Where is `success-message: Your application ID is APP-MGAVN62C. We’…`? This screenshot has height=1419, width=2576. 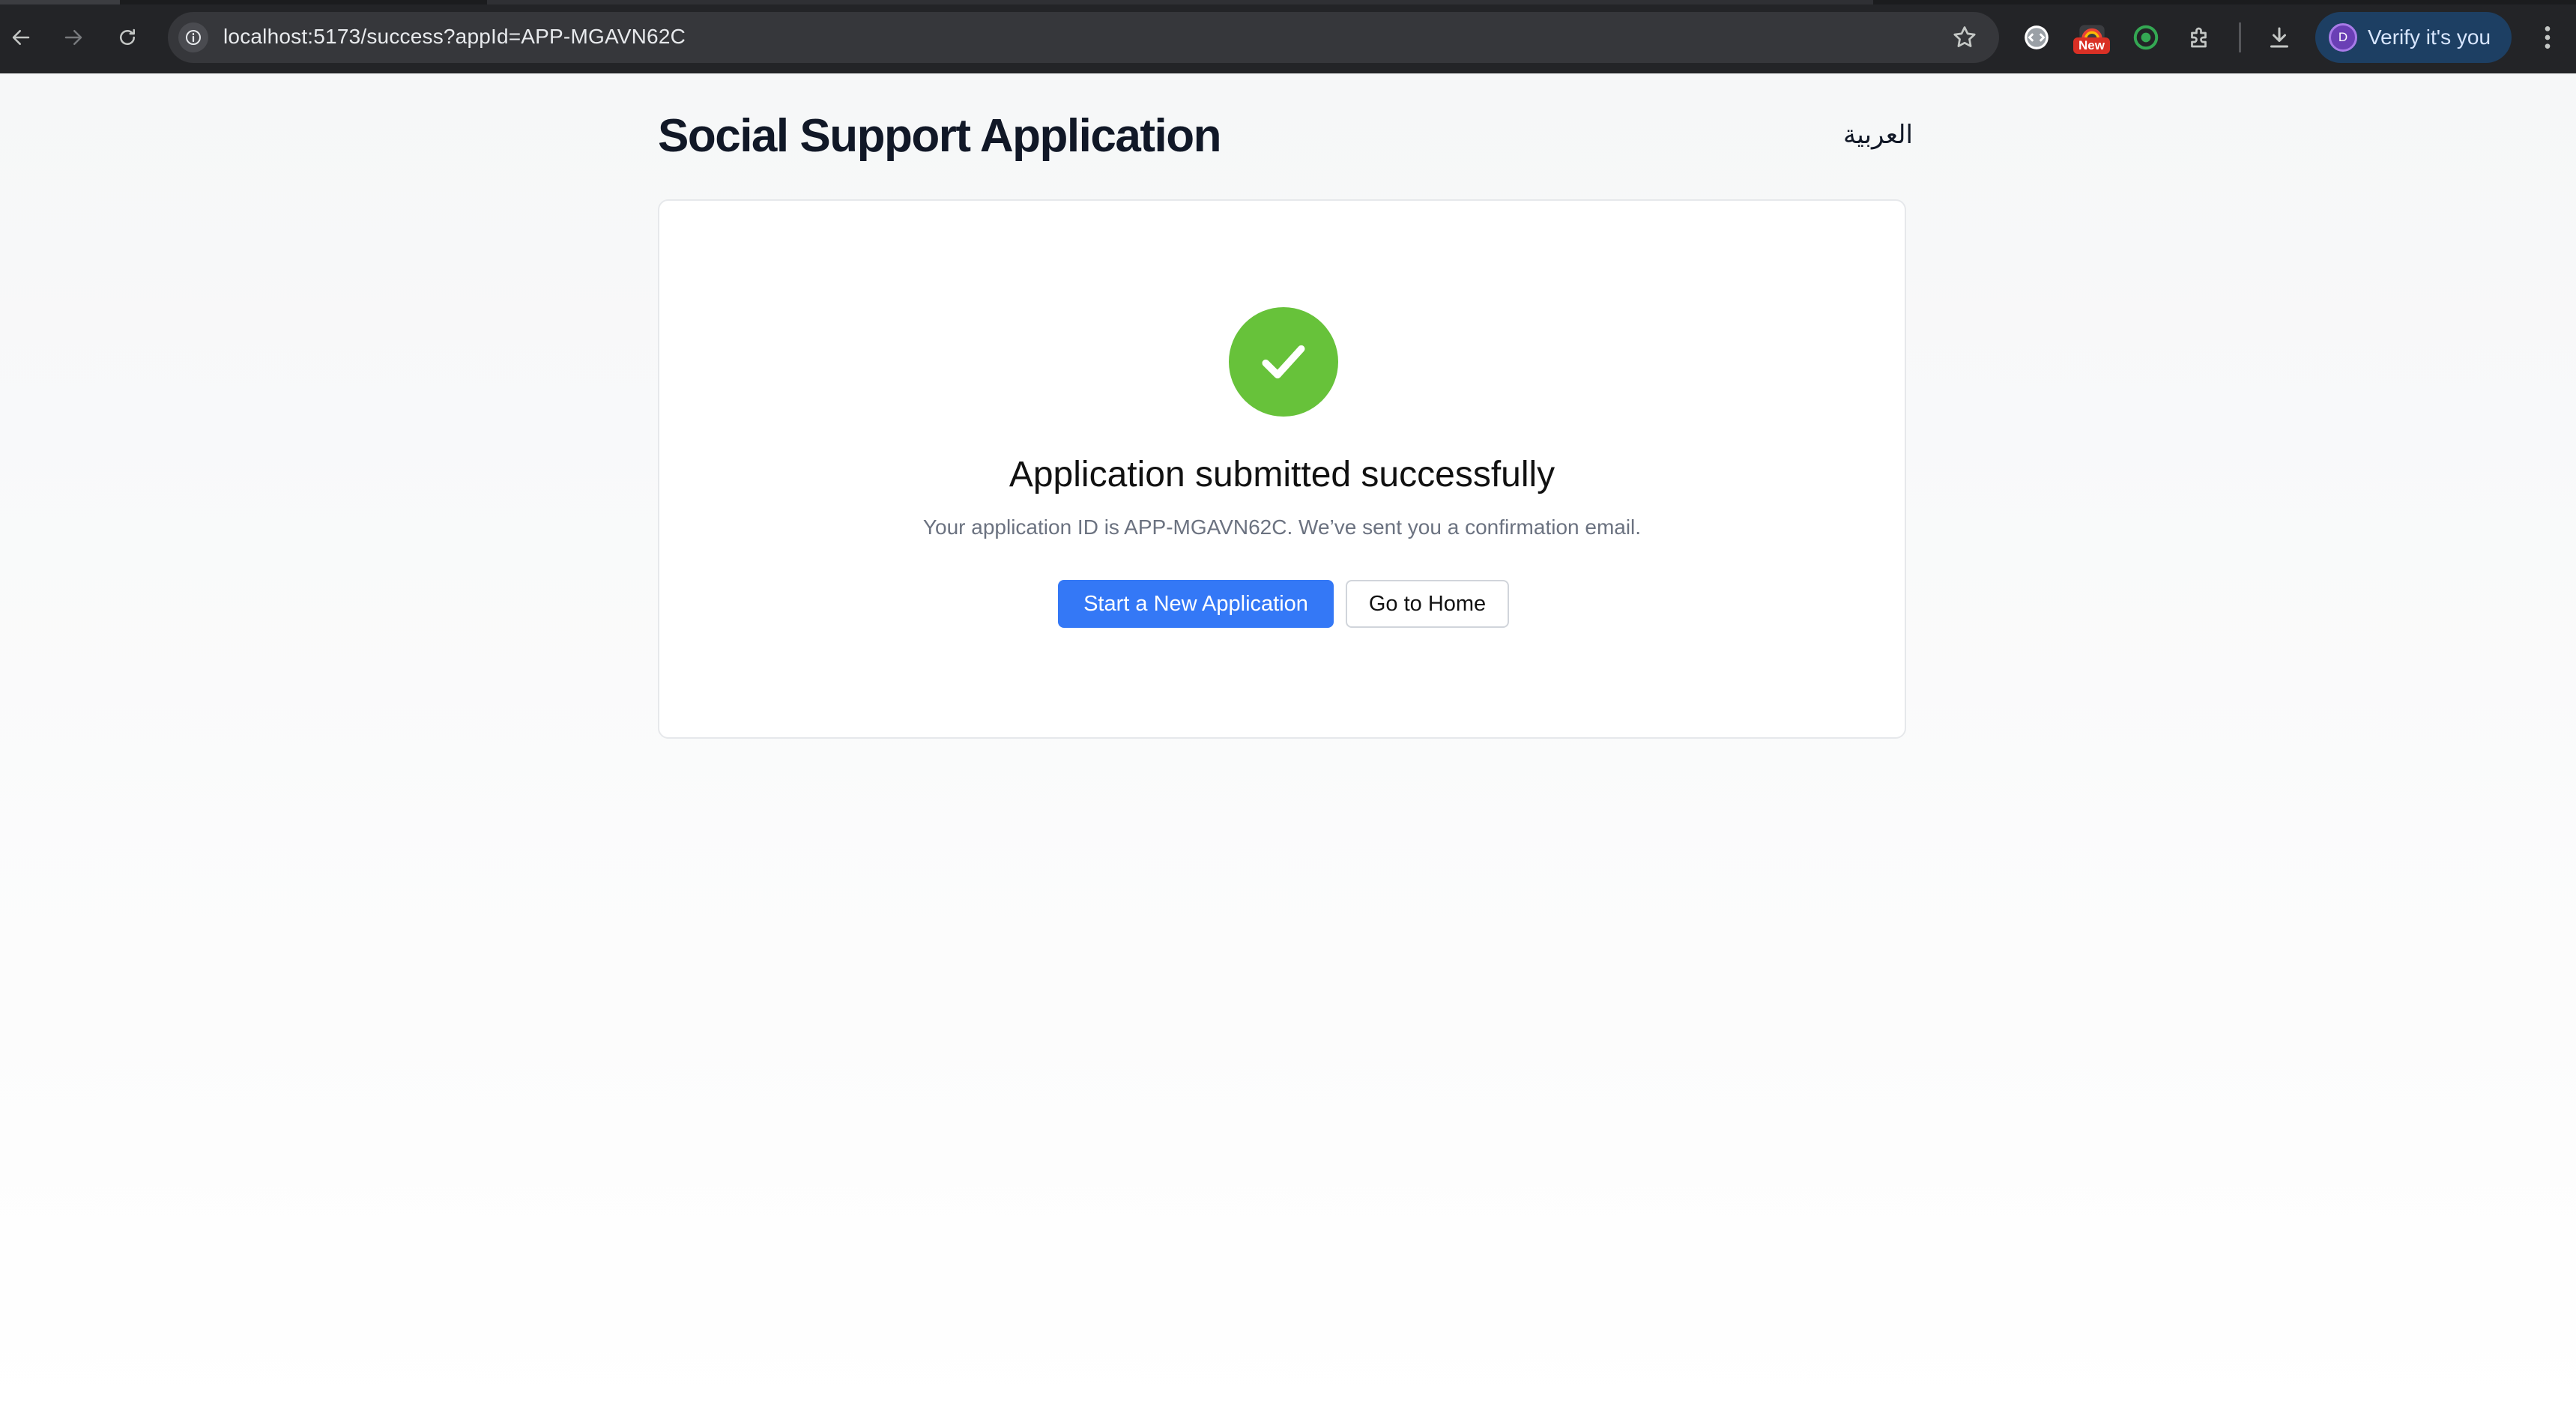
success-message: Your application ID is APP-MGAVN62C. We’… is located at coordinates (1282, 527).